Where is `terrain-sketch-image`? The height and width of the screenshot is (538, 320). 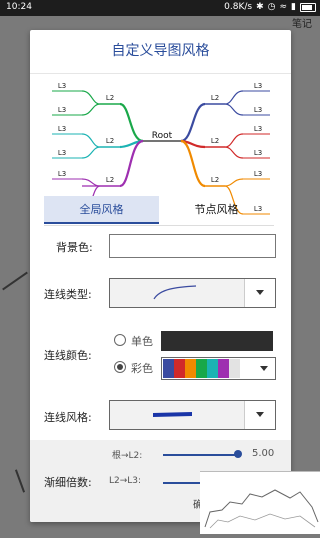
terrain-sketch-image is located at coordinates (261, 509).